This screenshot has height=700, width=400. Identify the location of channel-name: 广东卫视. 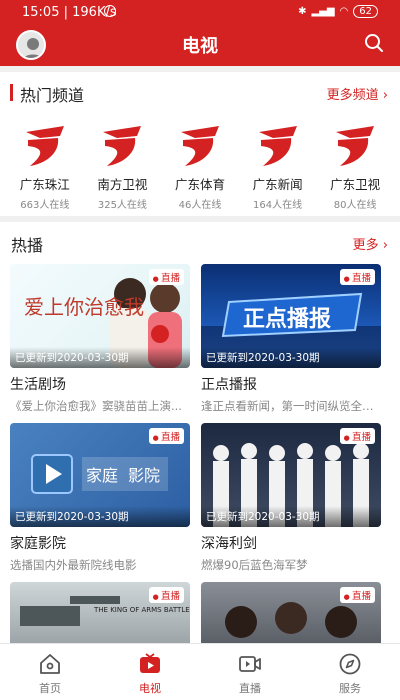
(355, 184).